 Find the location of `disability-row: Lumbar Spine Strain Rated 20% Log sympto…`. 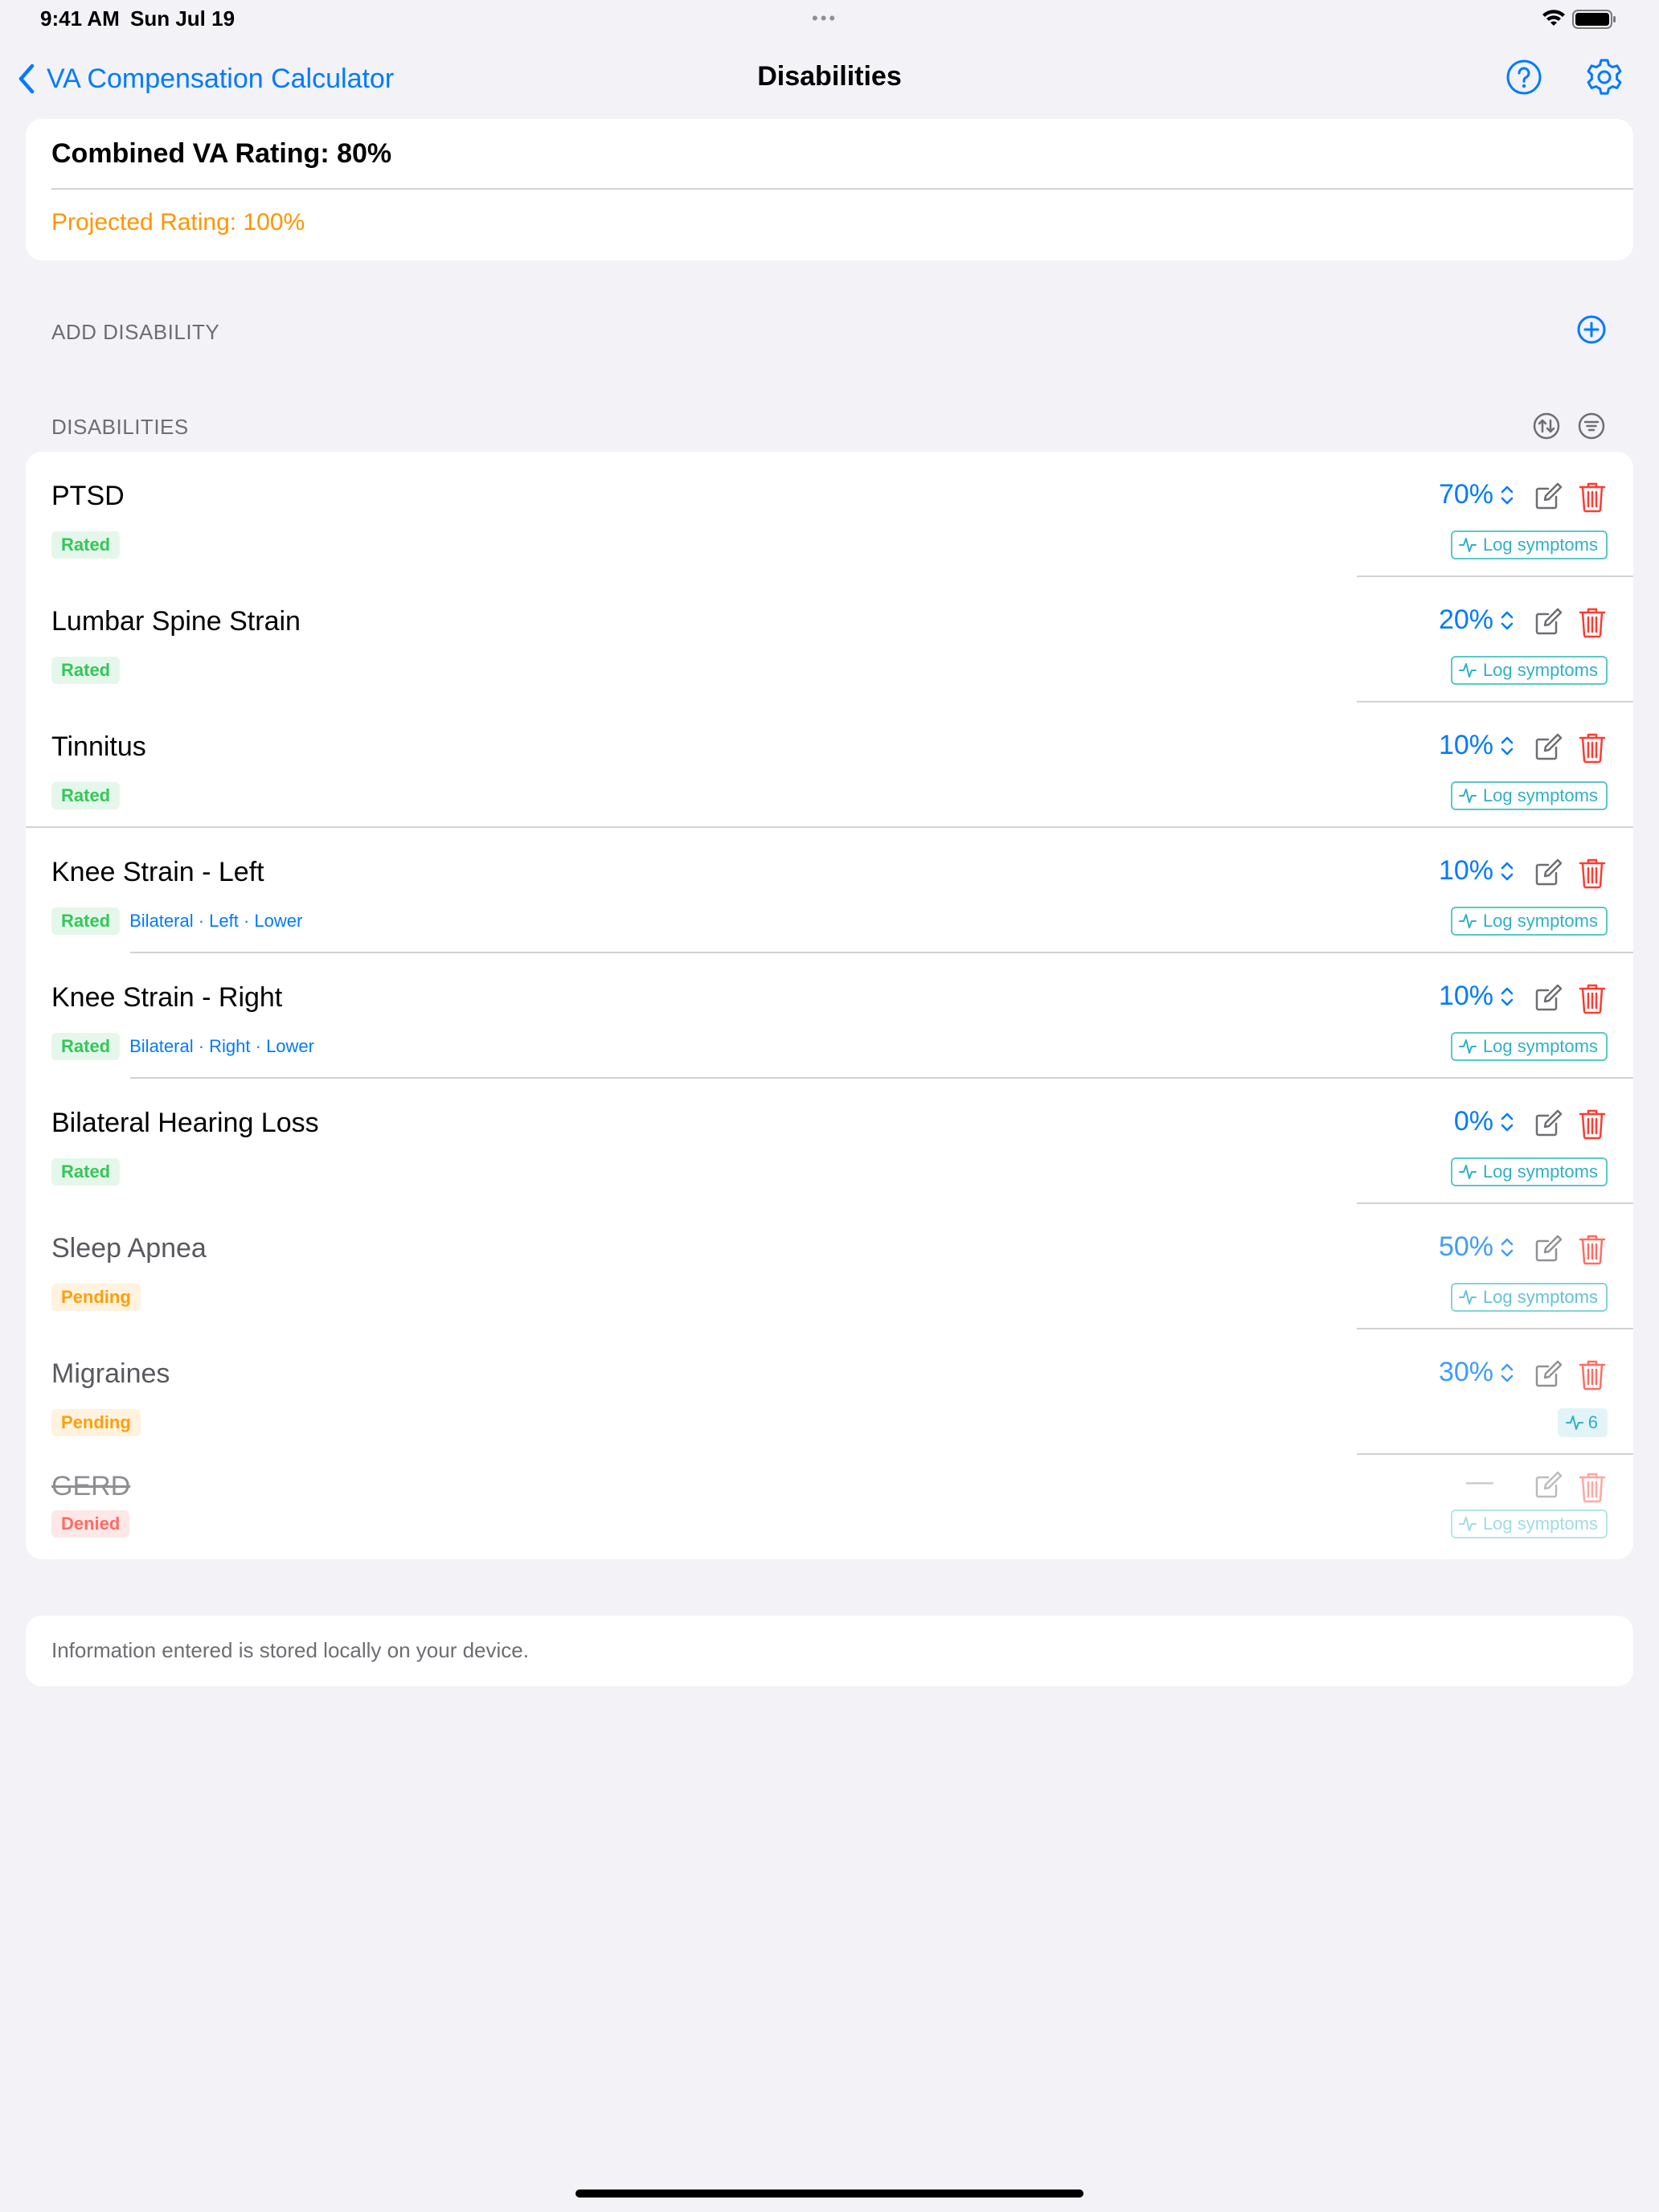

disability-row: Lumbar Spine Strain Rated 20% Log sympto… is located at coordinates (829, 640).